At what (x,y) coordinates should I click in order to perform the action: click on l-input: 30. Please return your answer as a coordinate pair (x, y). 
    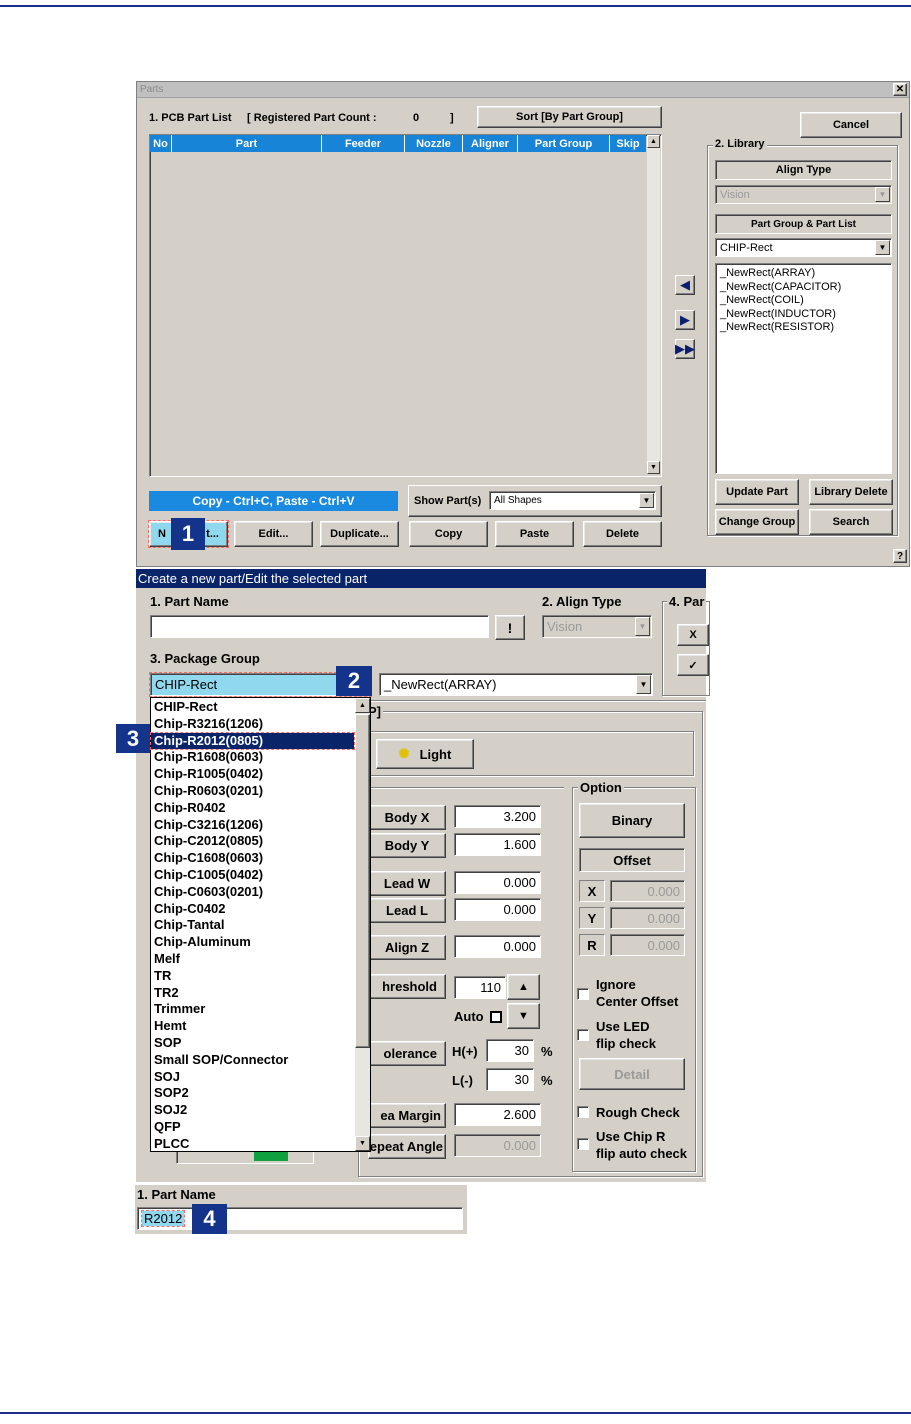
    Looking at the image, I should click on (510, 1079).